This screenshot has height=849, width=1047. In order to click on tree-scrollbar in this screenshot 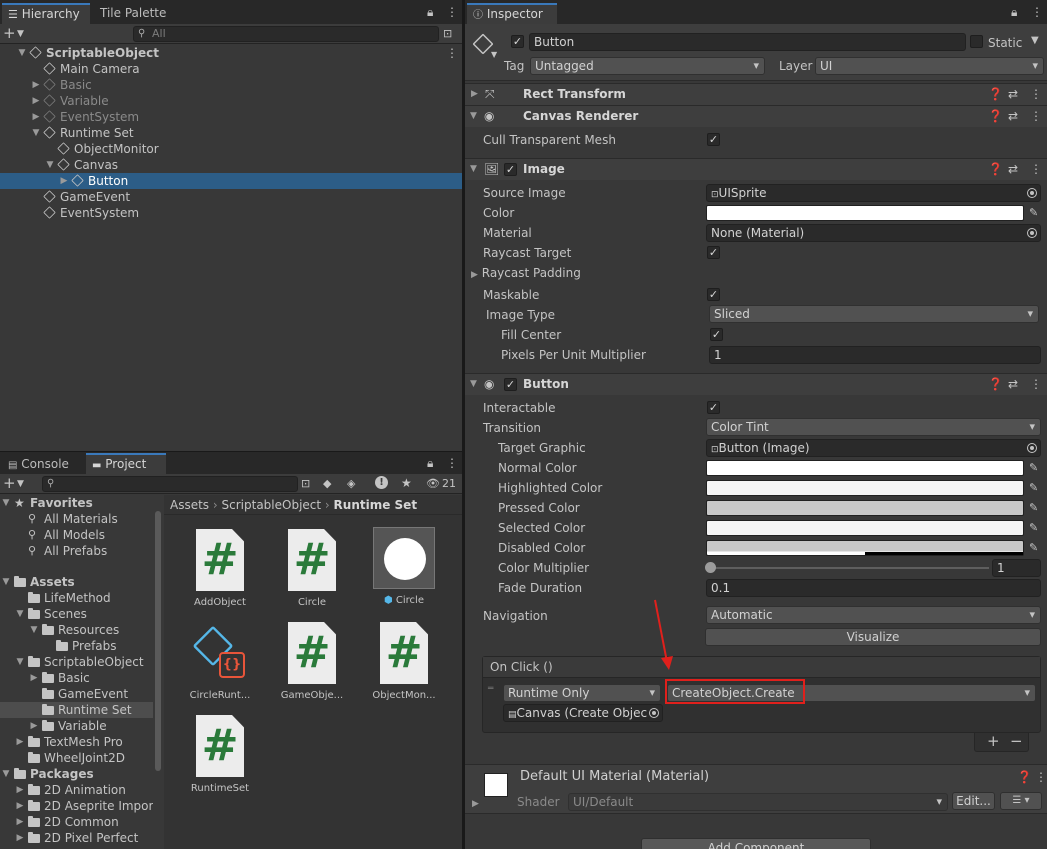, I will do `click(158, 641)`.